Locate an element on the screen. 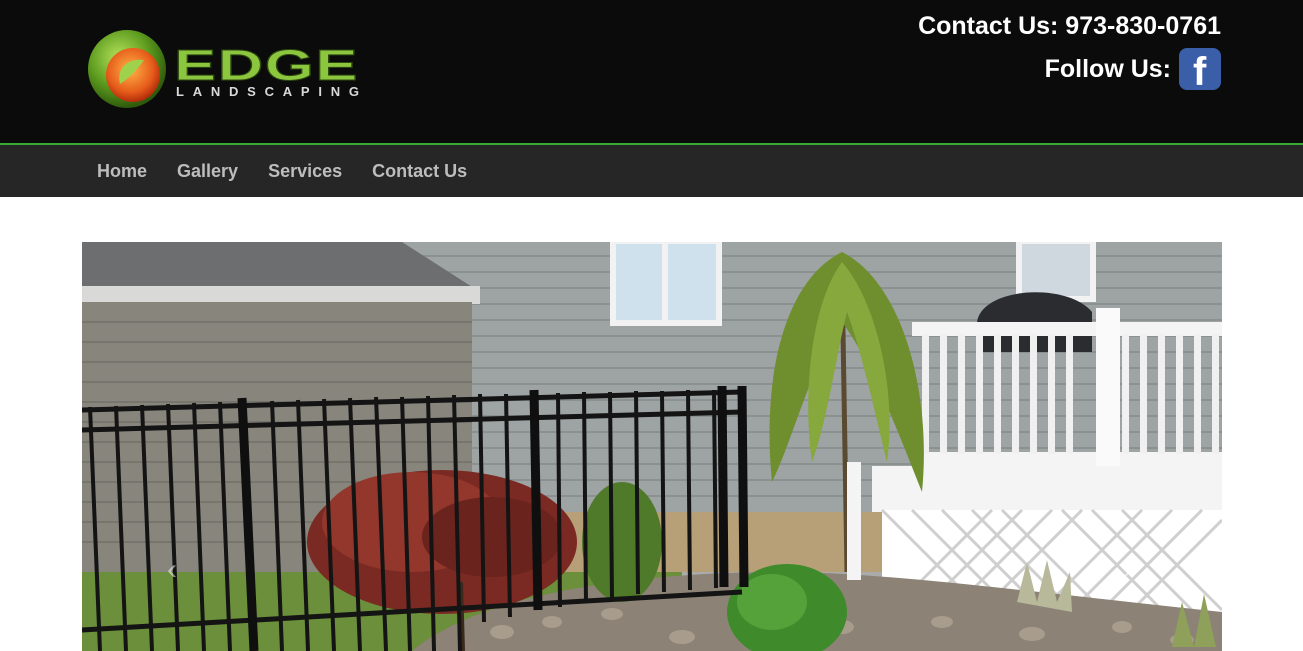 The image size is (1303, 651). edge-landscaping-logo: EDGE LANDSCAPING is located at coordinates (226, 70).